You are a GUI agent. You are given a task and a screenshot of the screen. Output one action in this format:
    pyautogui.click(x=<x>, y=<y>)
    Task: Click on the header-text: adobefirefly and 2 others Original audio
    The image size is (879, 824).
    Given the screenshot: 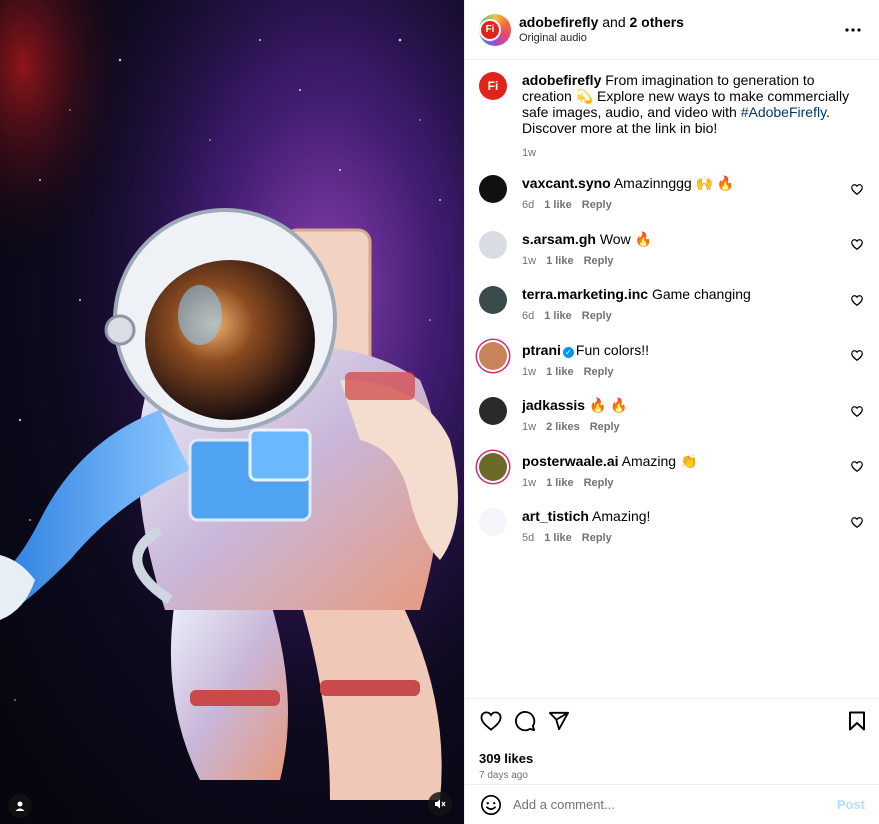 What is the action you would take?
    pyautogui.click(x=601, y=30)
    